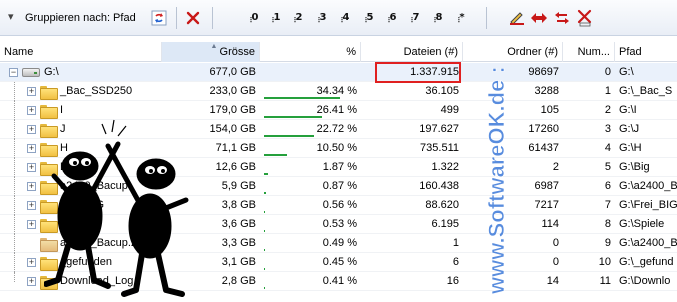 This screenshot has height=302, width=677. Describe the element at coordinates (238, 281) in the screenshot. I see `row-size: 2,8 GB` at that location.